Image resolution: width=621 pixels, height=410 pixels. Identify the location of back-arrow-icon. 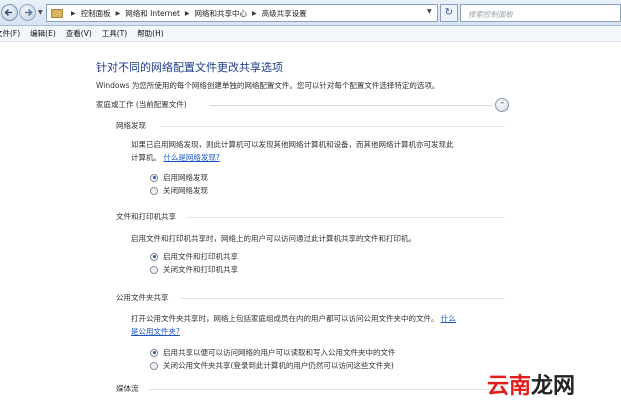
(8, 12).